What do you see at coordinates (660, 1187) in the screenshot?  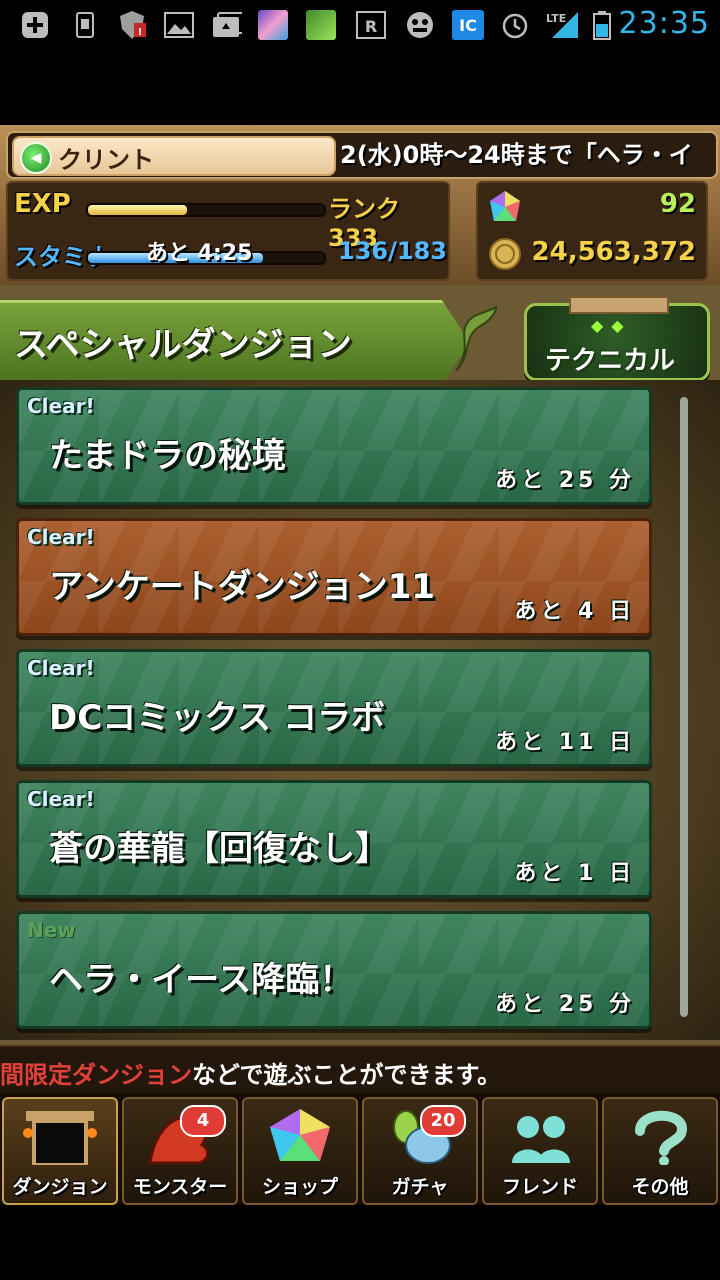 I see `nav-label: その他` at bounding box center [660, 1187].